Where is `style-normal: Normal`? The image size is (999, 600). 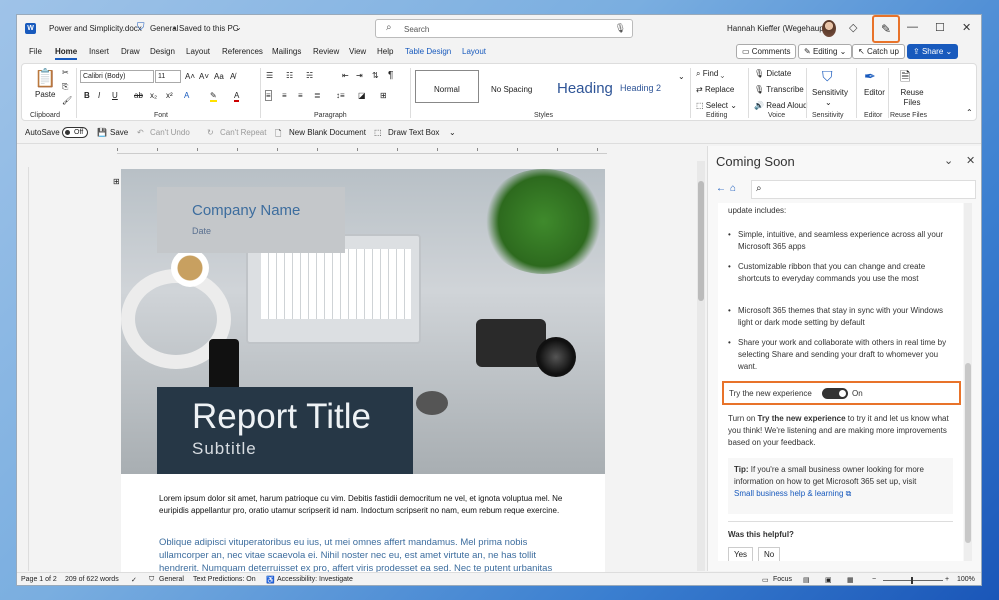
style-normal: Normal is located at coordinates (447, 86).